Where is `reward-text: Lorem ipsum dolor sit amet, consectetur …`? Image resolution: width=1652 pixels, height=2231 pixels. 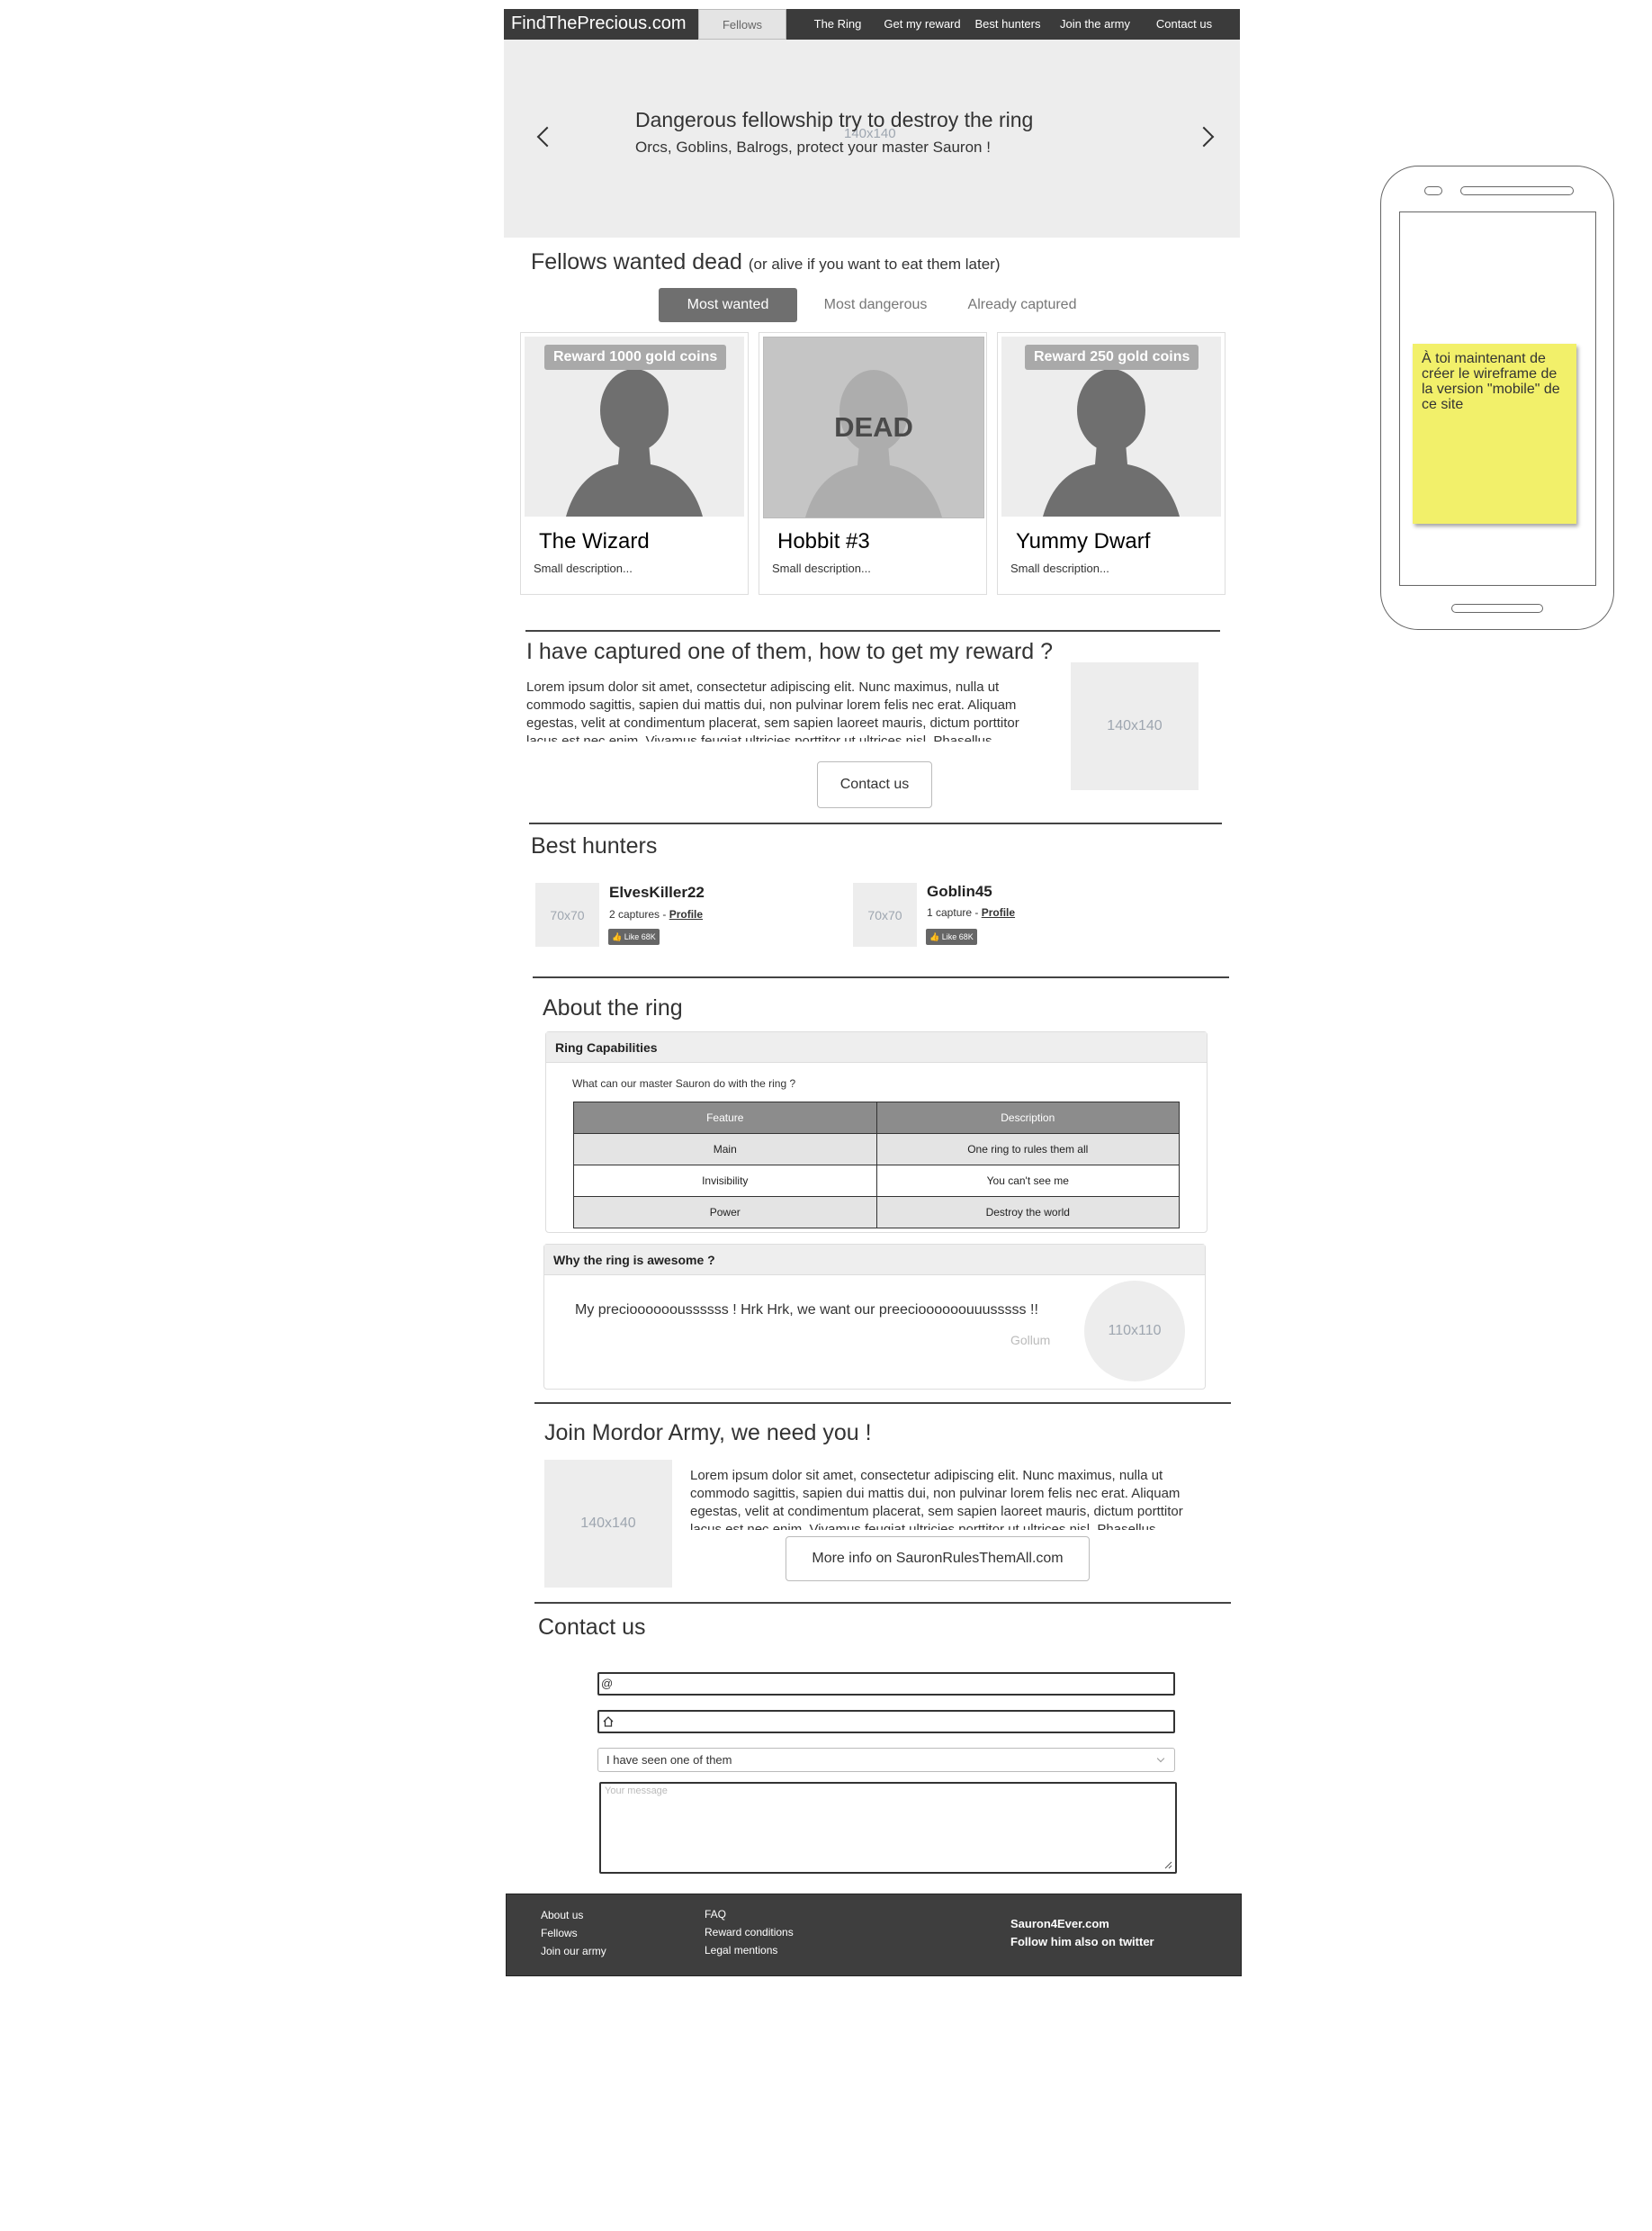 reward-text: Lorem ipsum dolor sit amet, consectetur … is located at coordinates (772, 710).